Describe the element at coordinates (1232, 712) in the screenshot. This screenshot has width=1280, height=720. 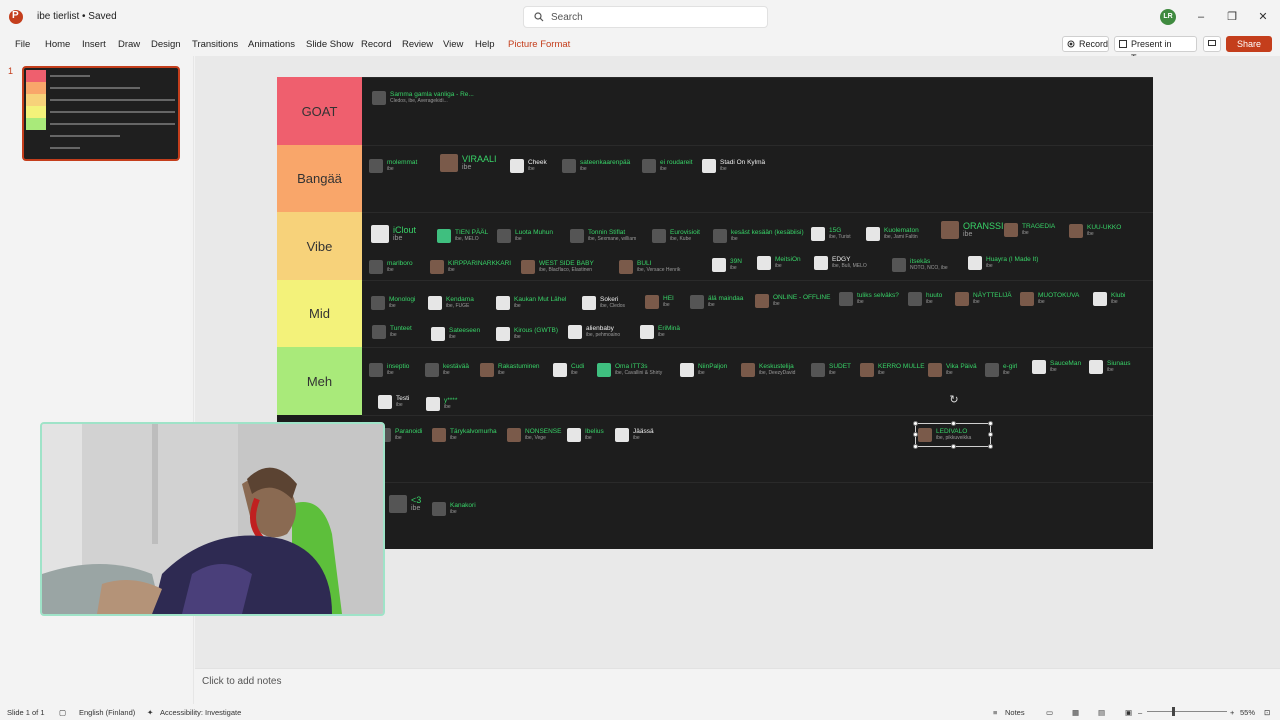
I see `zoom-in-icon: +` at that location.